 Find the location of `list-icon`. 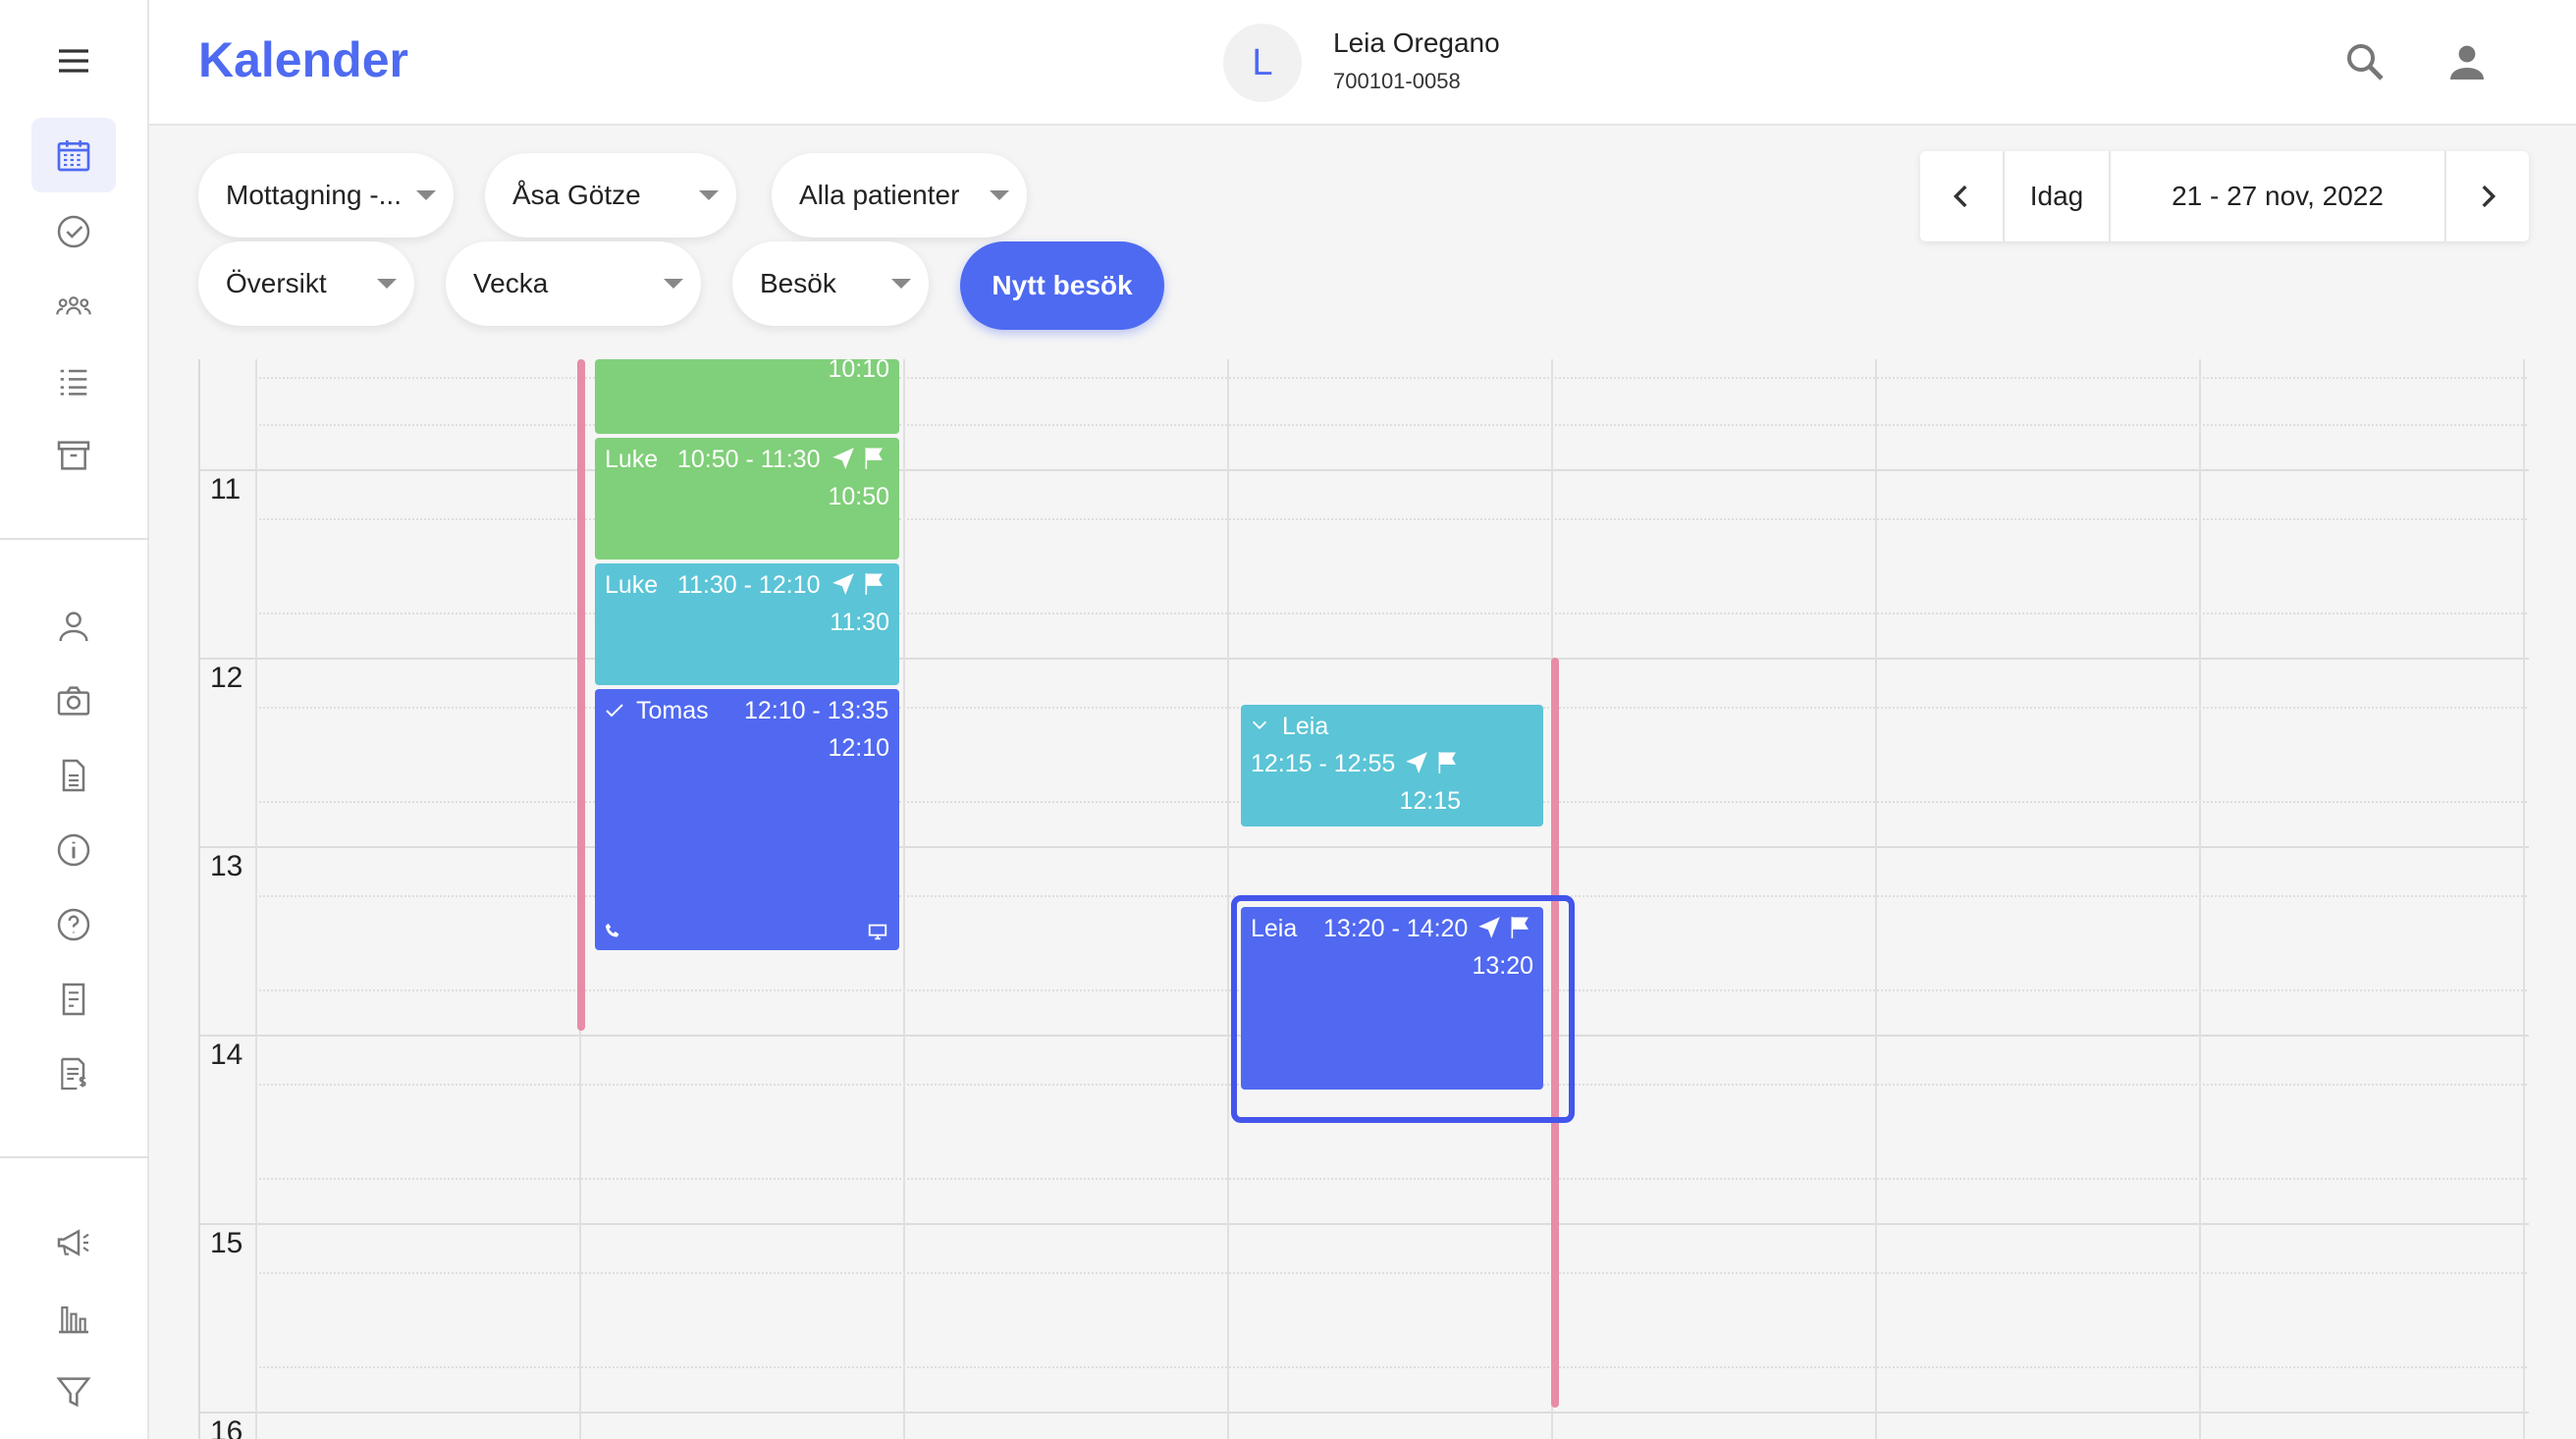

list-icon is located at coordinates (73, 382).